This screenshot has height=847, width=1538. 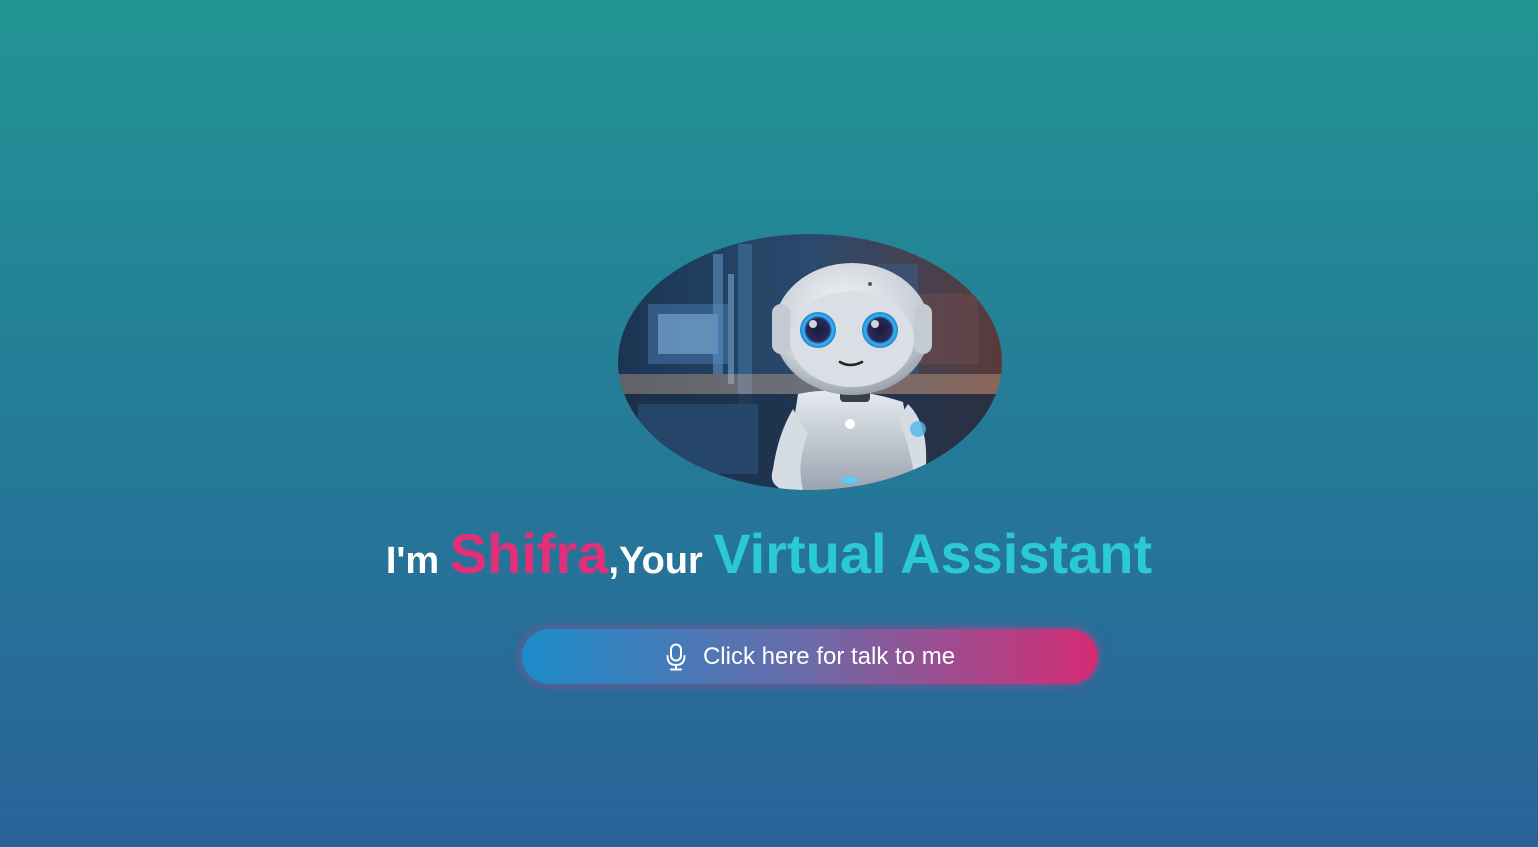 What do you see at coordinates (661, 561) in the screenshot?
I see `headline-middle: ,Your` at bounding box center [661, 561].